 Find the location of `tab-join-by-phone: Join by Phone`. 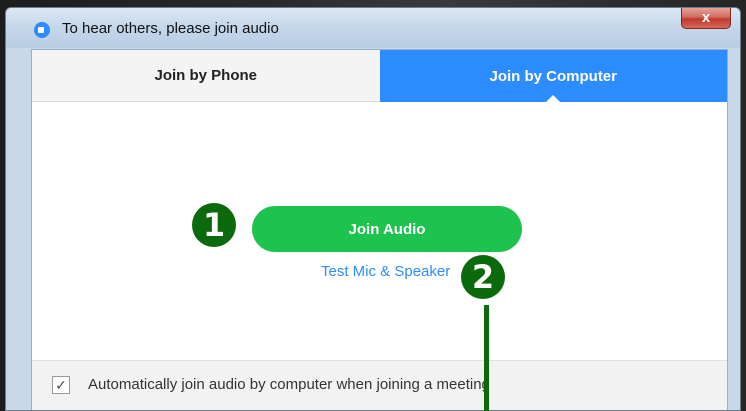

tab-join-by-phone: Join by Phone is located at coordinates (206, 76).